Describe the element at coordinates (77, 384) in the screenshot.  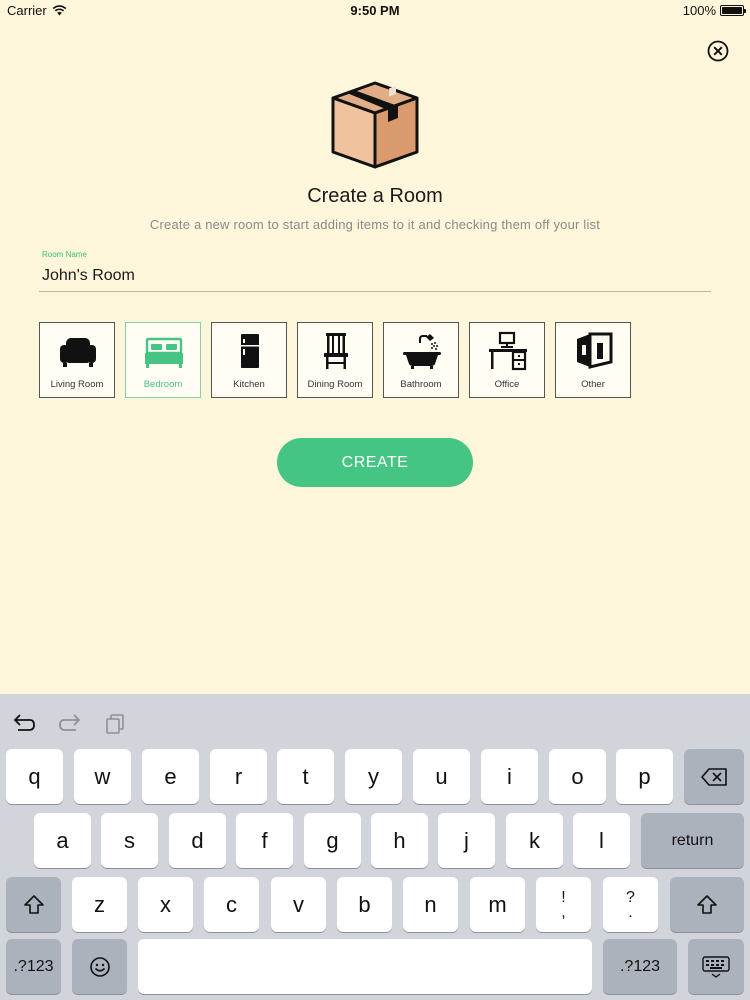
I see `room-type-label: Living Room` at that location.